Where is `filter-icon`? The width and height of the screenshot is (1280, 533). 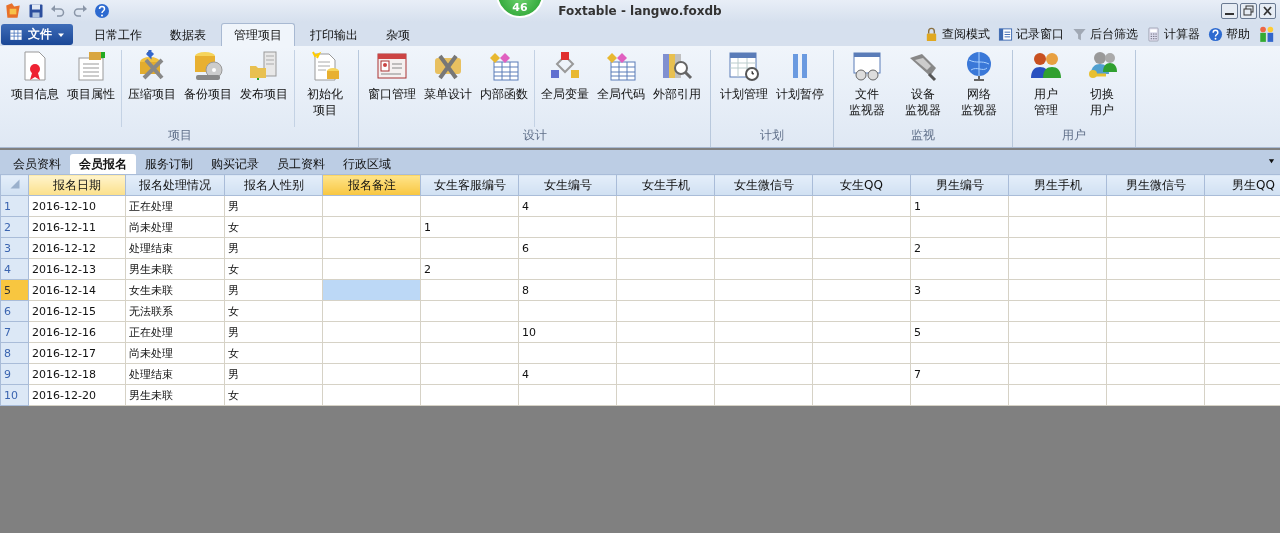 filter-icon is located at coordinates (1079, 34).